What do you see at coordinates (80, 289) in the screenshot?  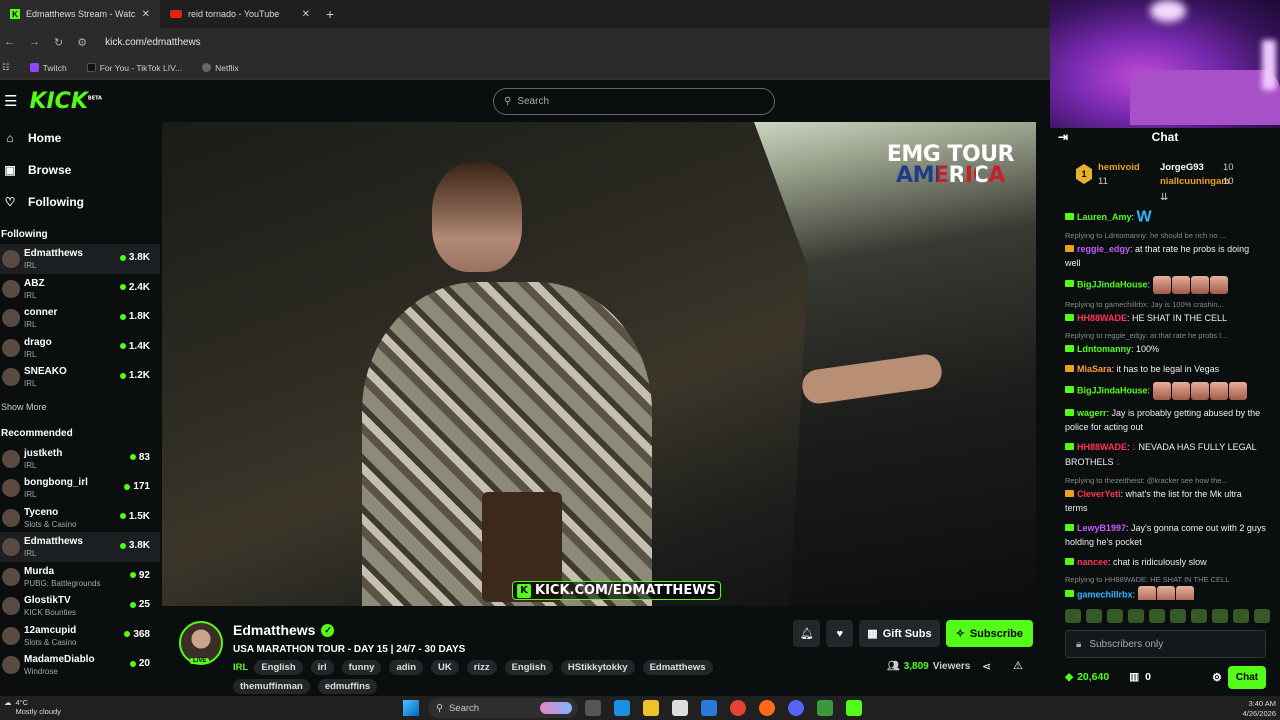 I see `channel-row: ABZ IRL 2.4K` at bounding box center [80, 289].